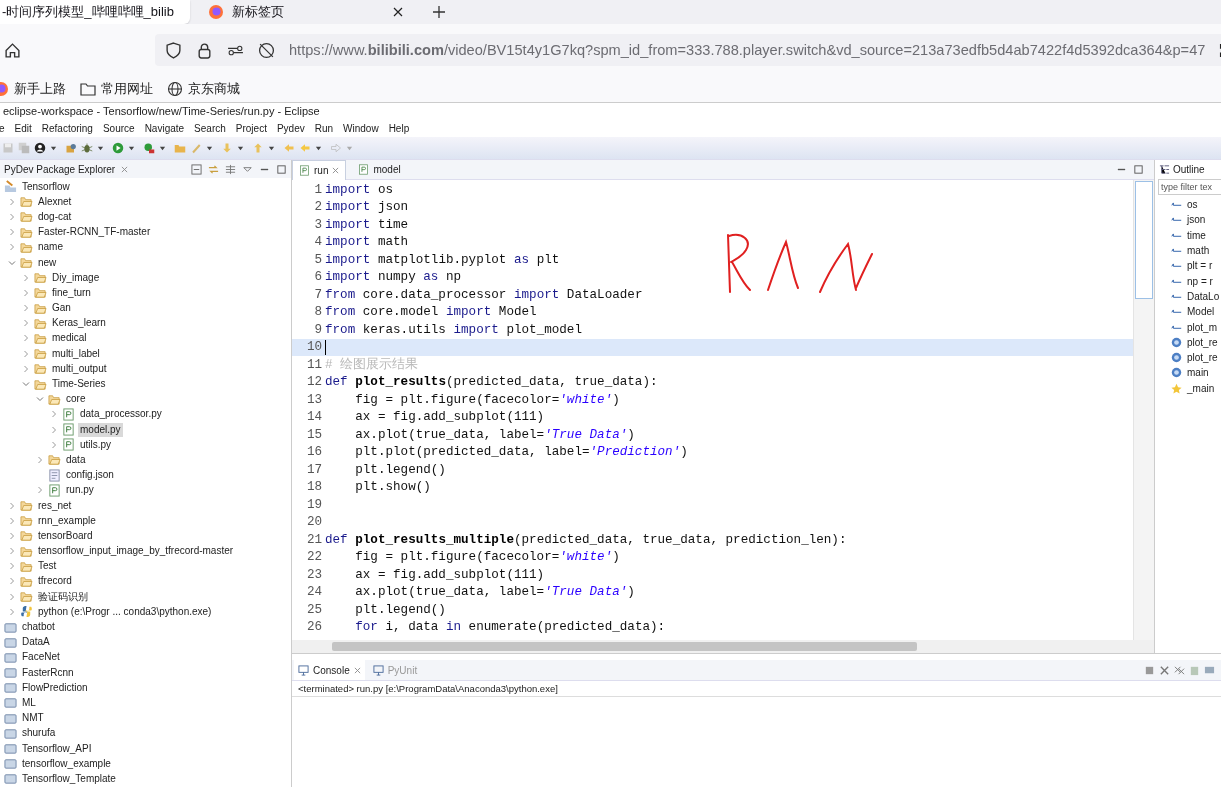 This screenshot has height=787, width=1221. I want to click on outline-item: np = r, so click(1200, 281).